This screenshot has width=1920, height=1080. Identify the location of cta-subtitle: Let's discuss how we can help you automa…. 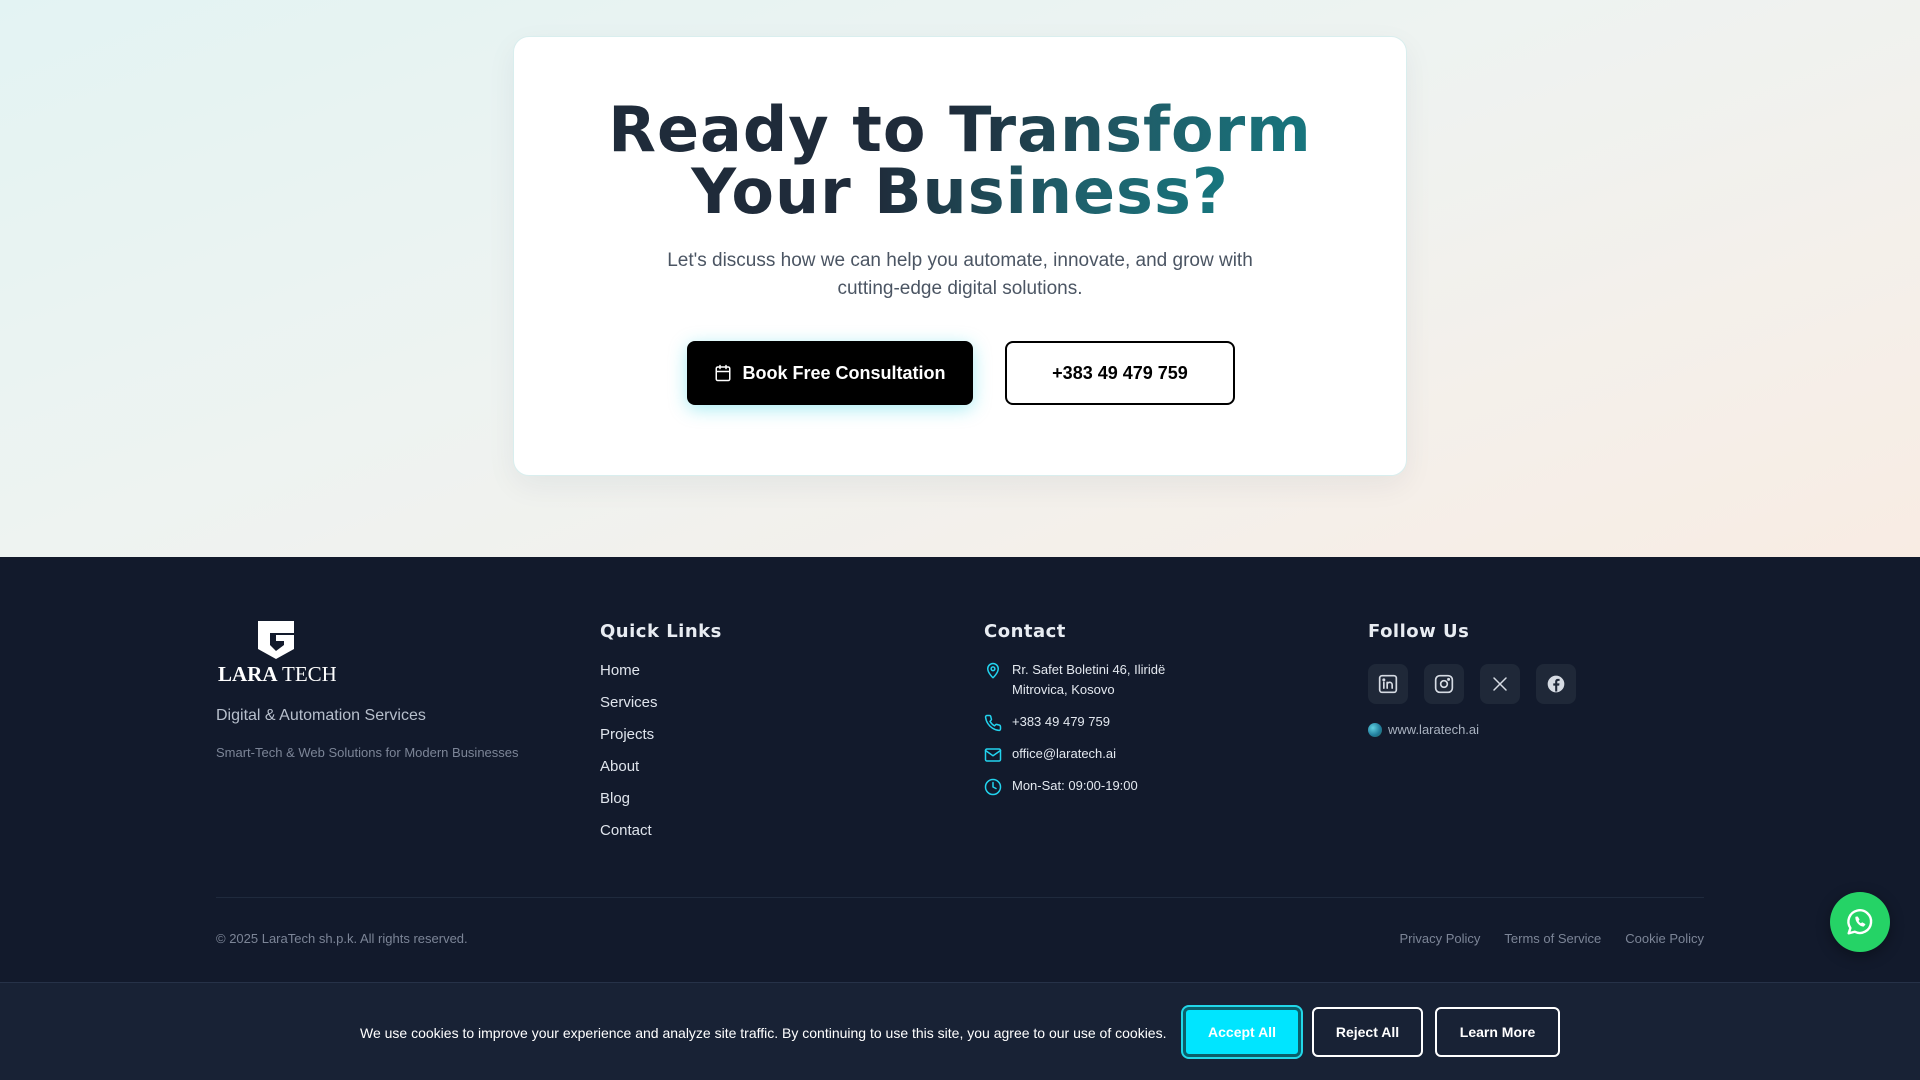
(960, 274).